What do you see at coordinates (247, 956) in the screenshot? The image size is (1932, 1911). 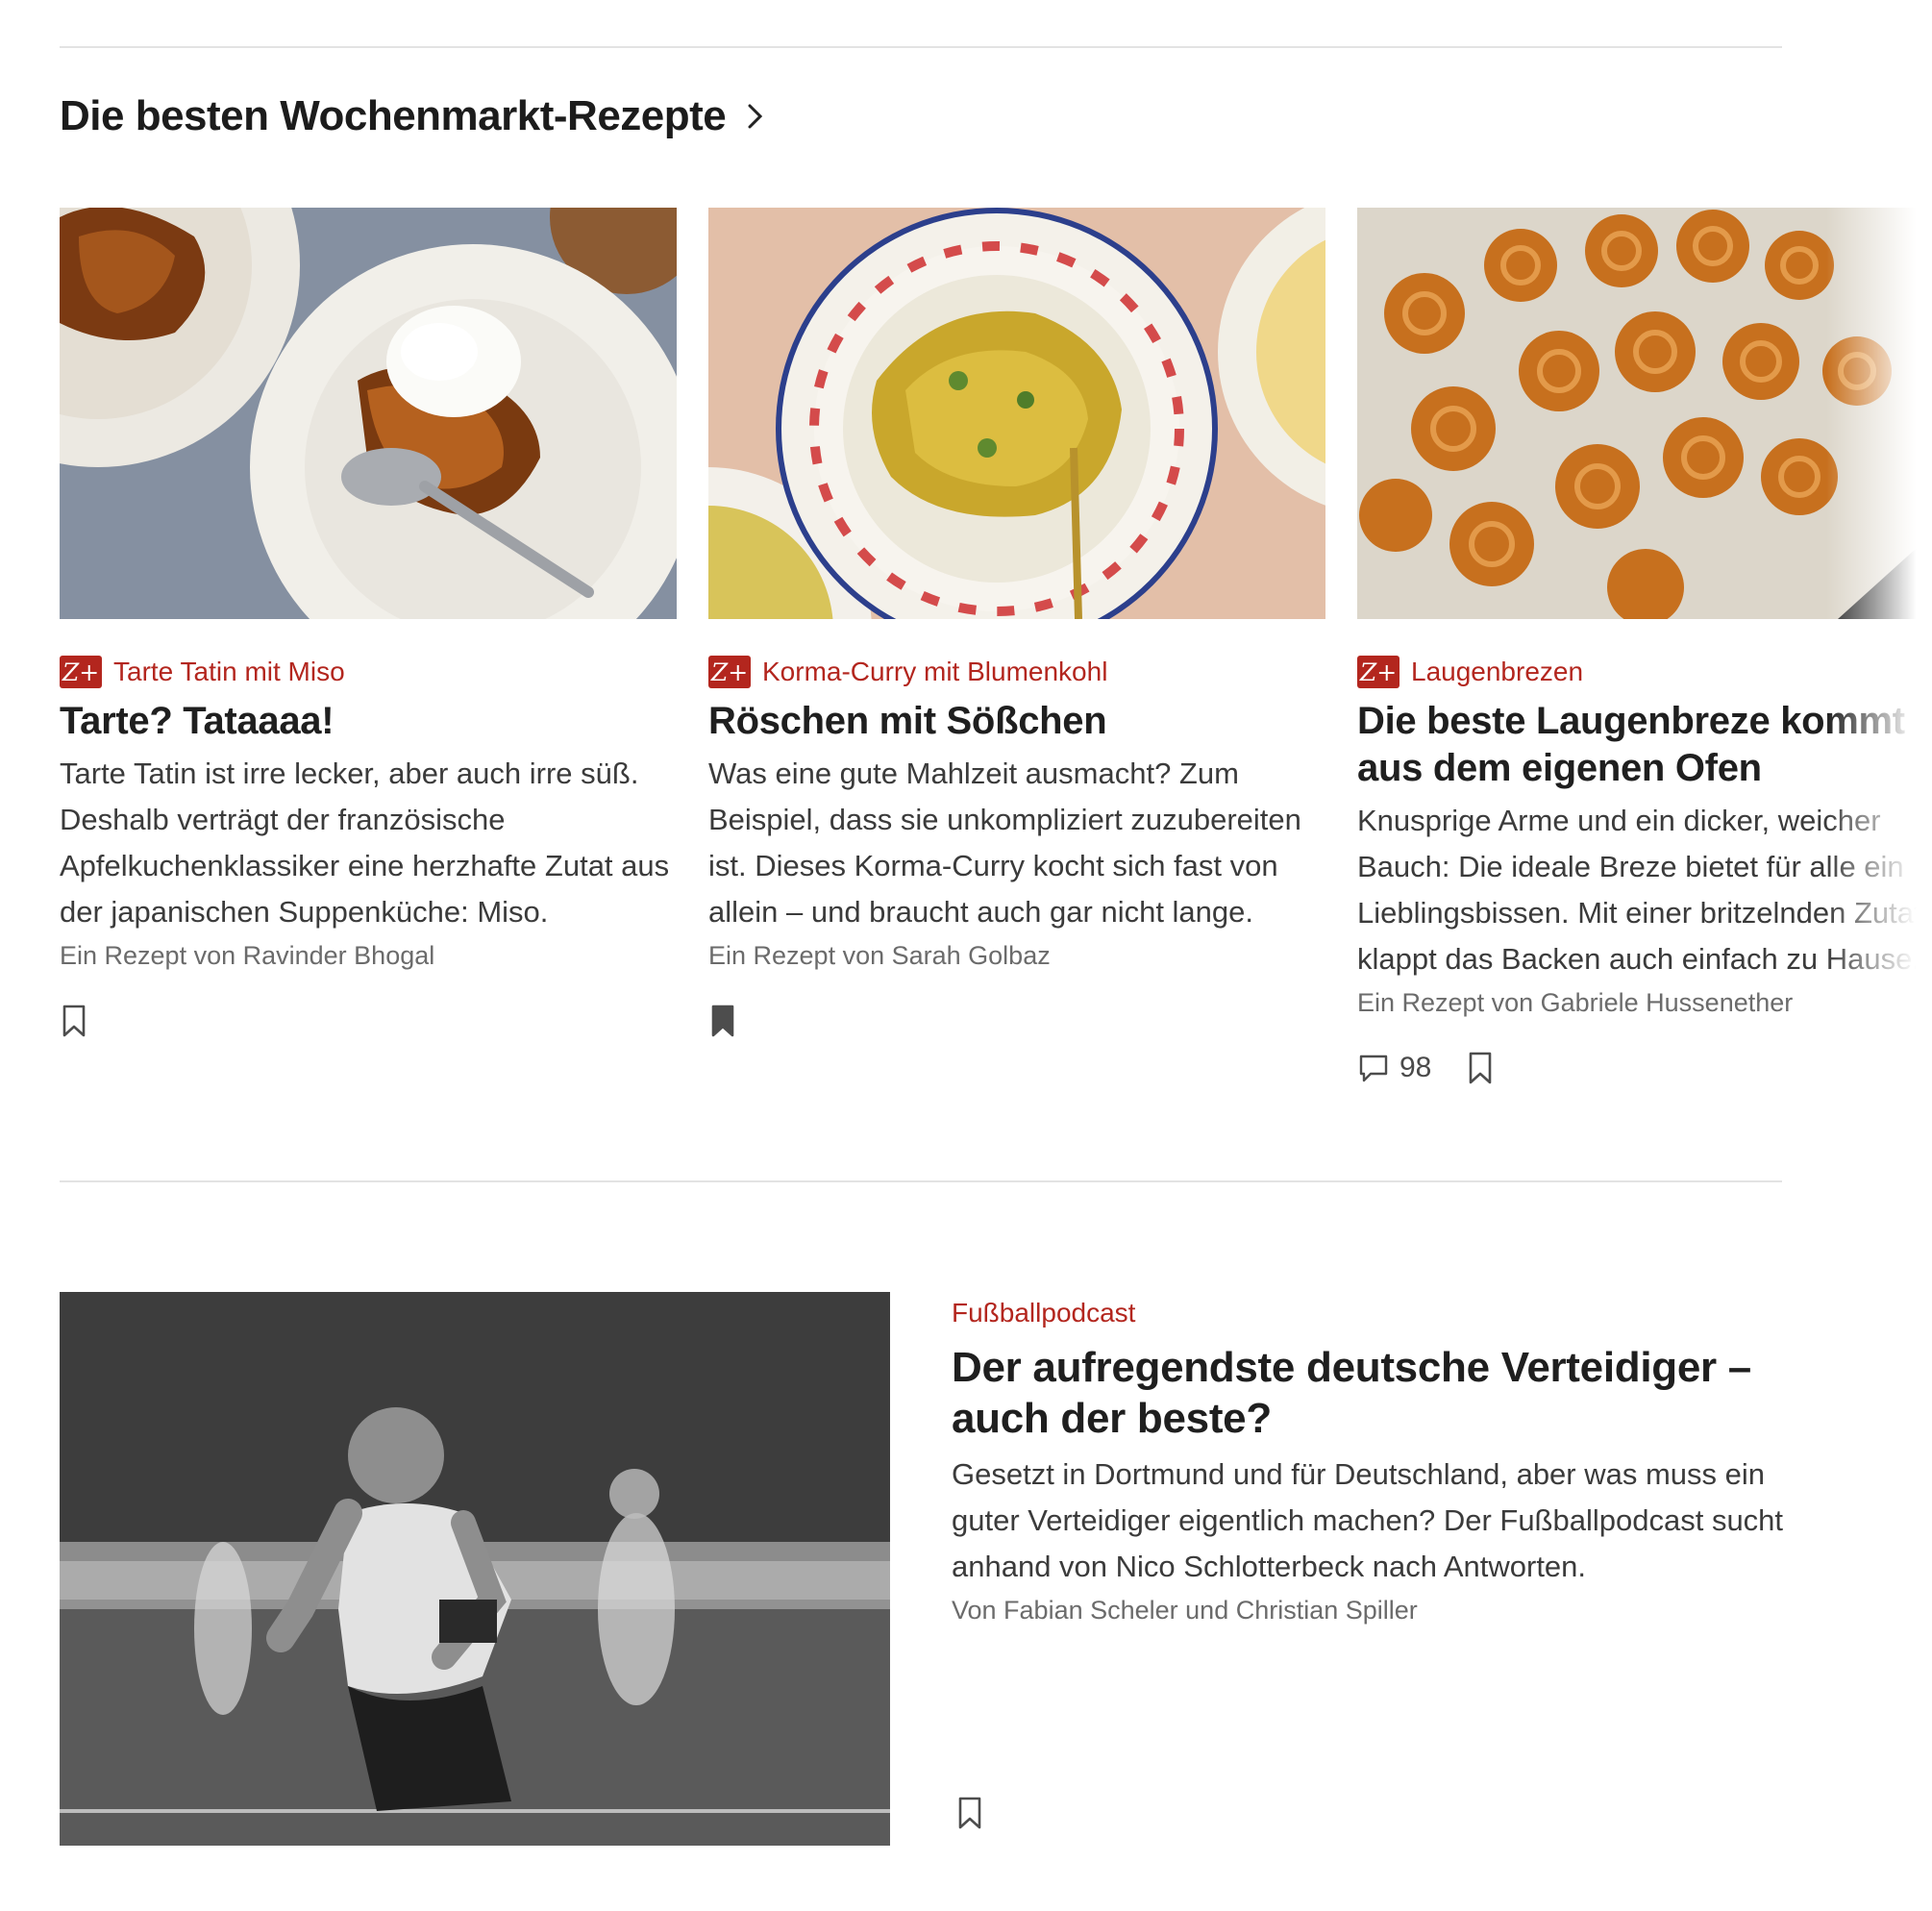 I see `card-author: Ein Rezept von Ravinder Bhogal` at bounding box center [247, 956].